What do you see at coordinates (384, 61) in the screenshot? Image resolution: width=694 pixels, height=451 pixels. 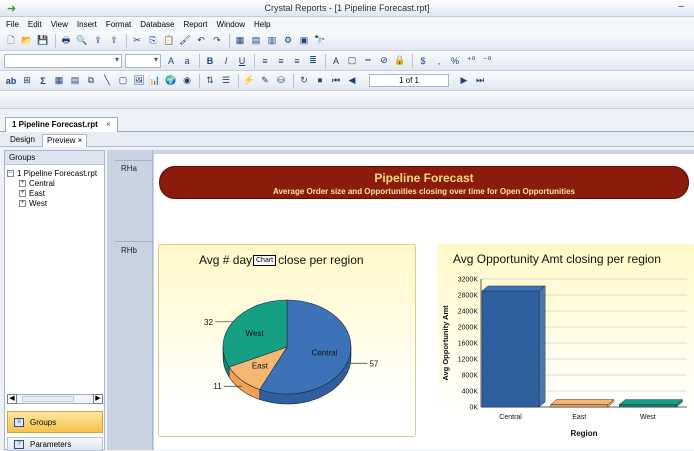 I see `suppress-icon: ⊘` at bounding box center [384, 61].